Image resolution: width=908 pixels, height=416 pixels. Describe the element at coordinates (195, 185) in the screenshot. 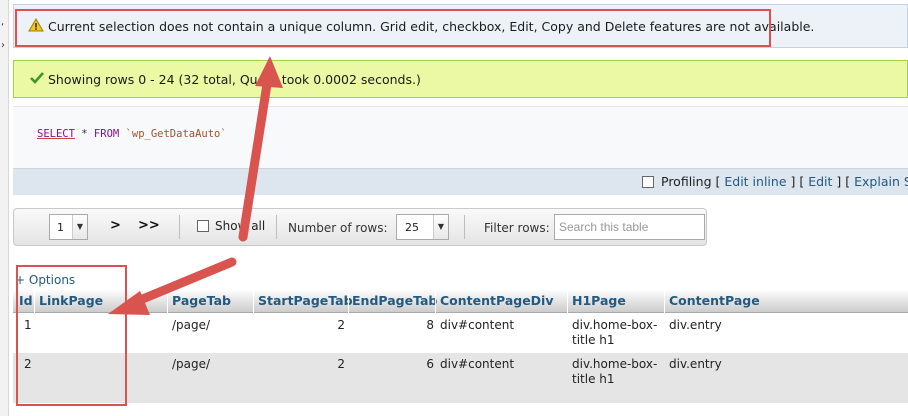

I see `annotation-arrows` at that location.